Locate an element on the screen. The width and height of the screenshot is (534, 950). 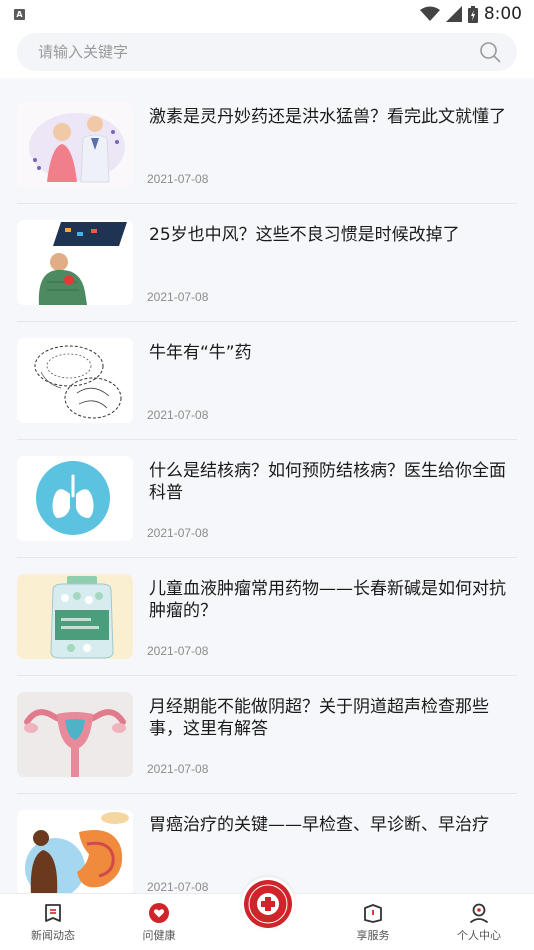
search-bar is located at coordinates (267, 53).